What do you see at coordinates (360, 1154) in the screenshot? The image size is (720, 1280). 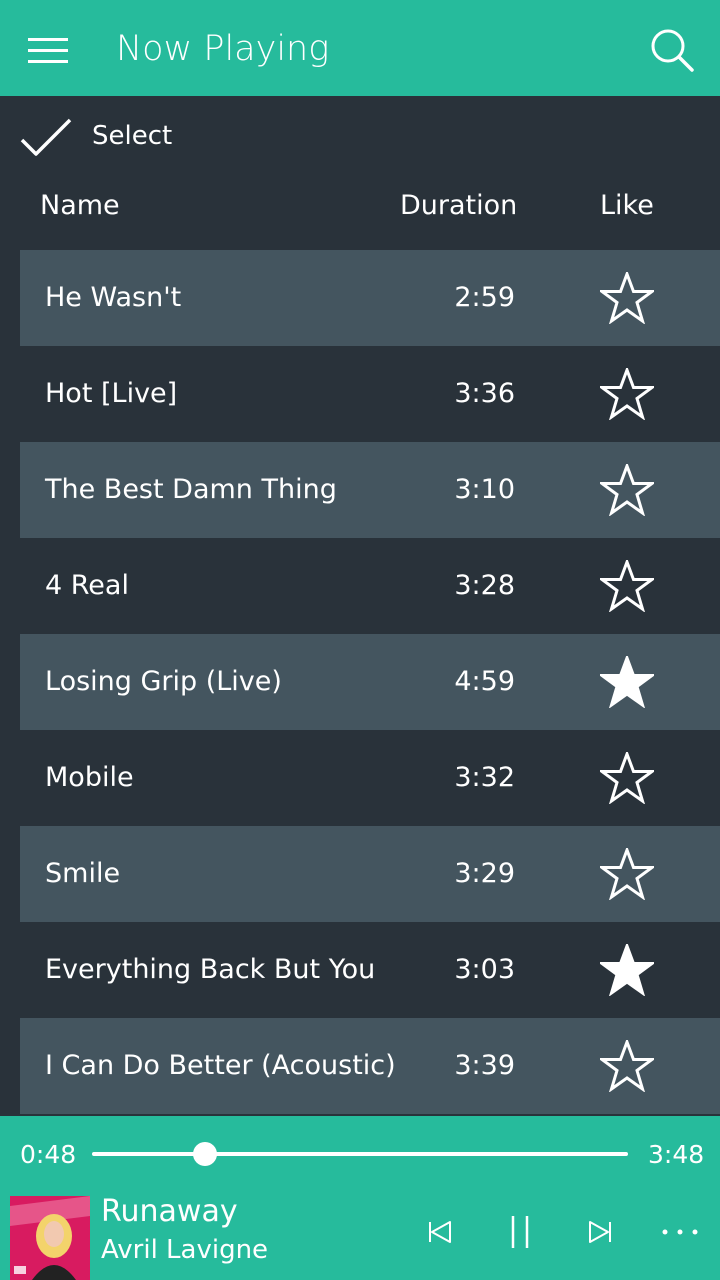 I see `seek-bar` at bounding box center [360, 1154].